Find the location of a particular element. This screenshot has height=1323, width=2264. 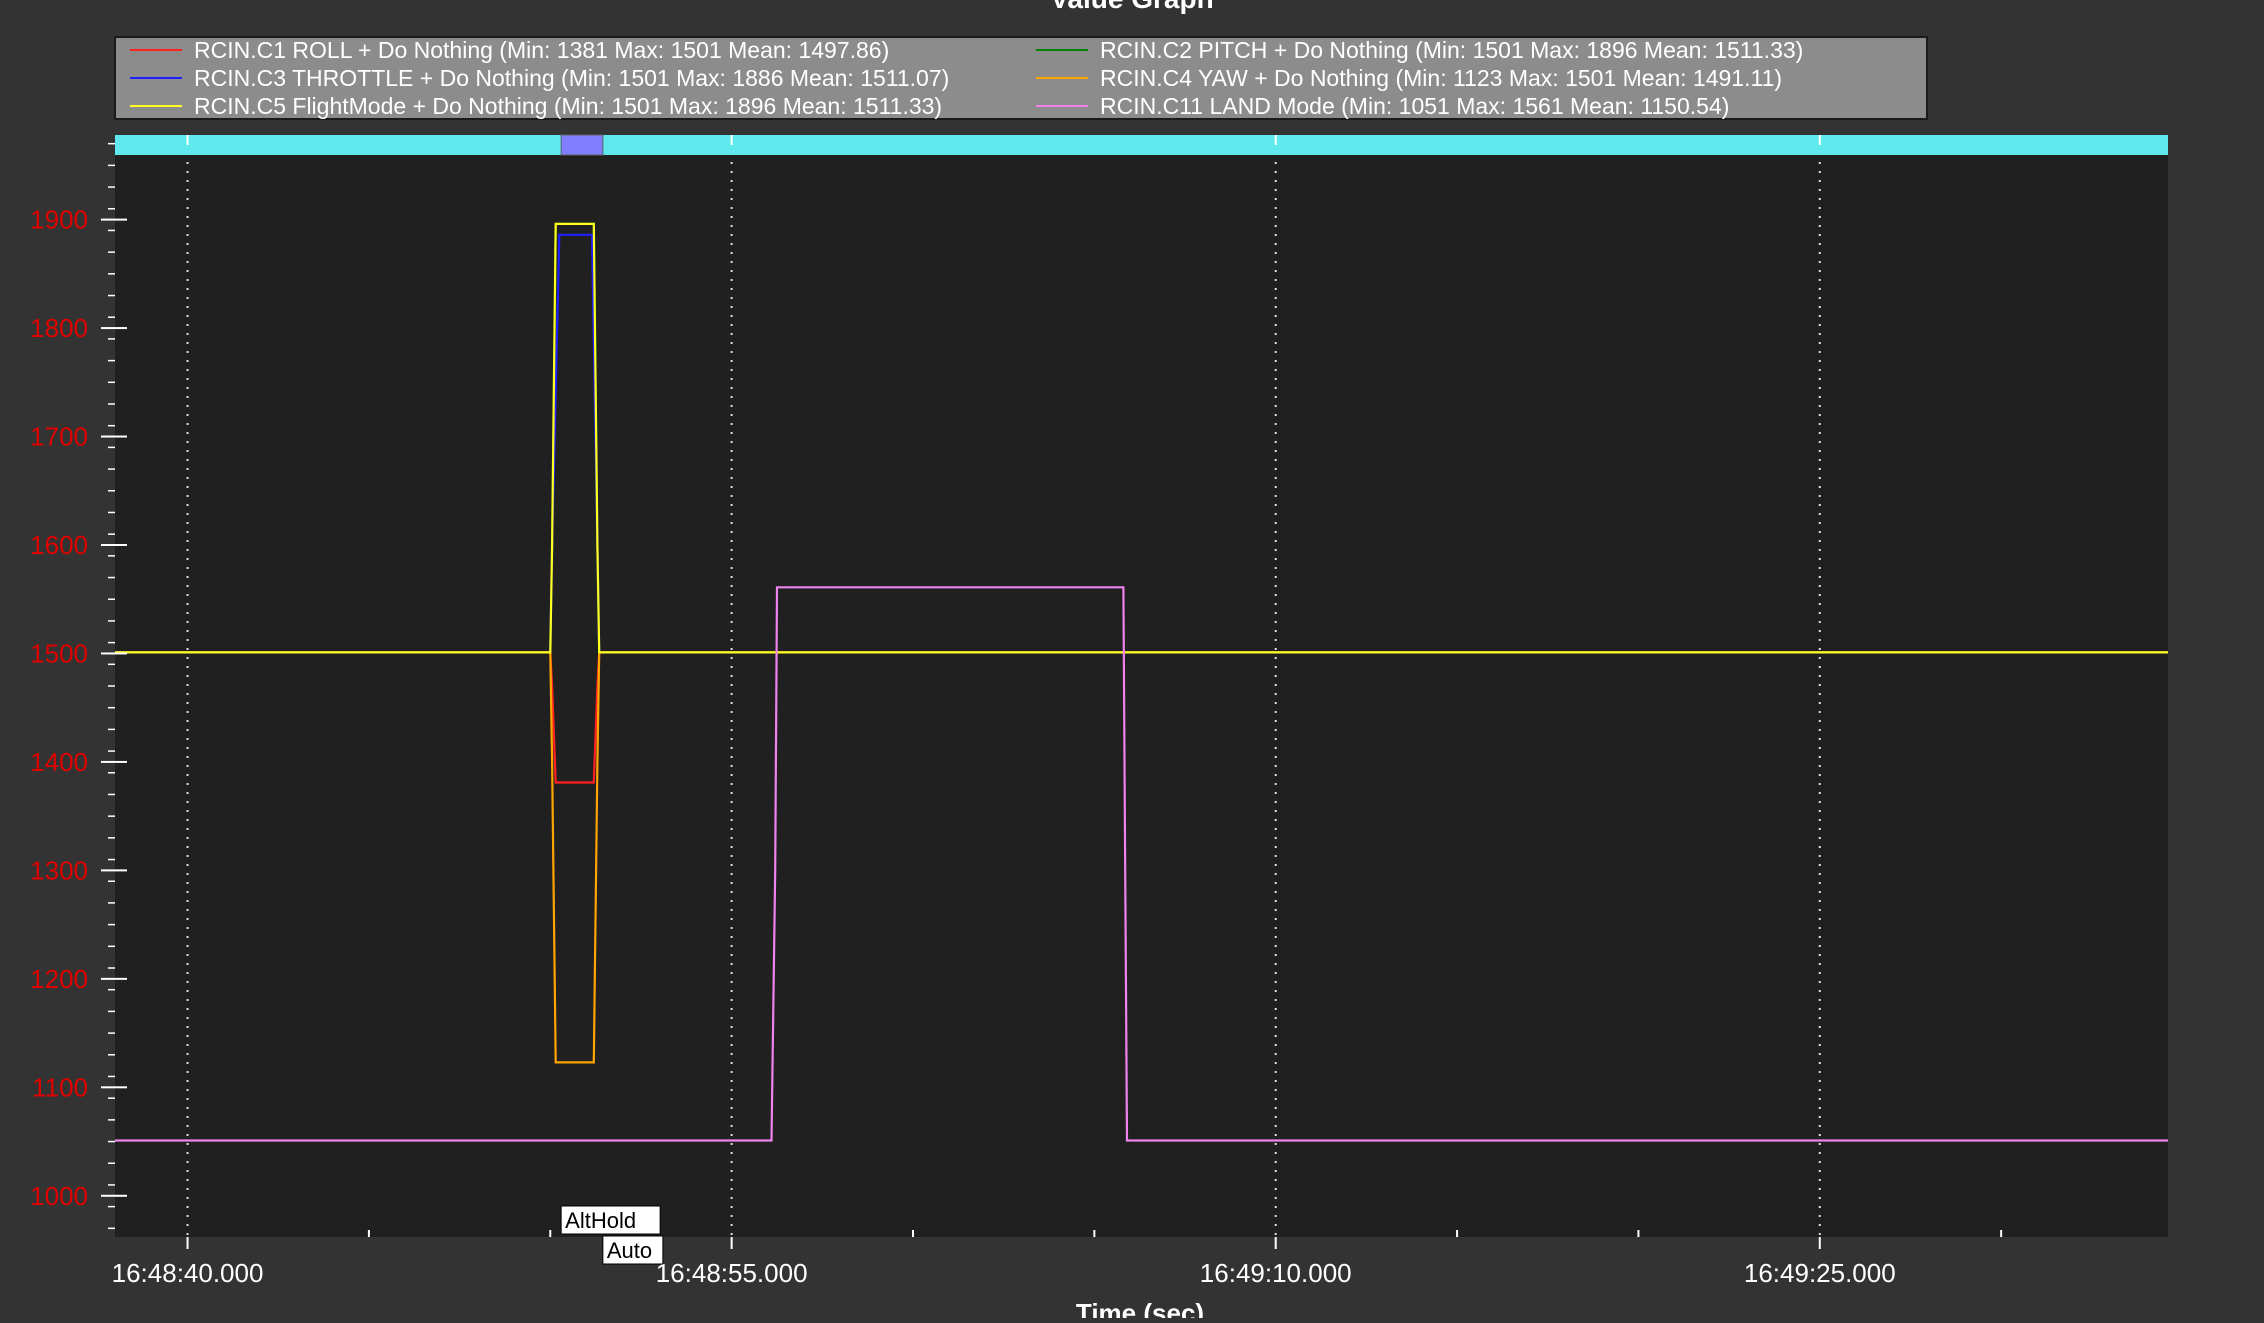

y-tick-label: 1500 is located at coordinates (59, 653).